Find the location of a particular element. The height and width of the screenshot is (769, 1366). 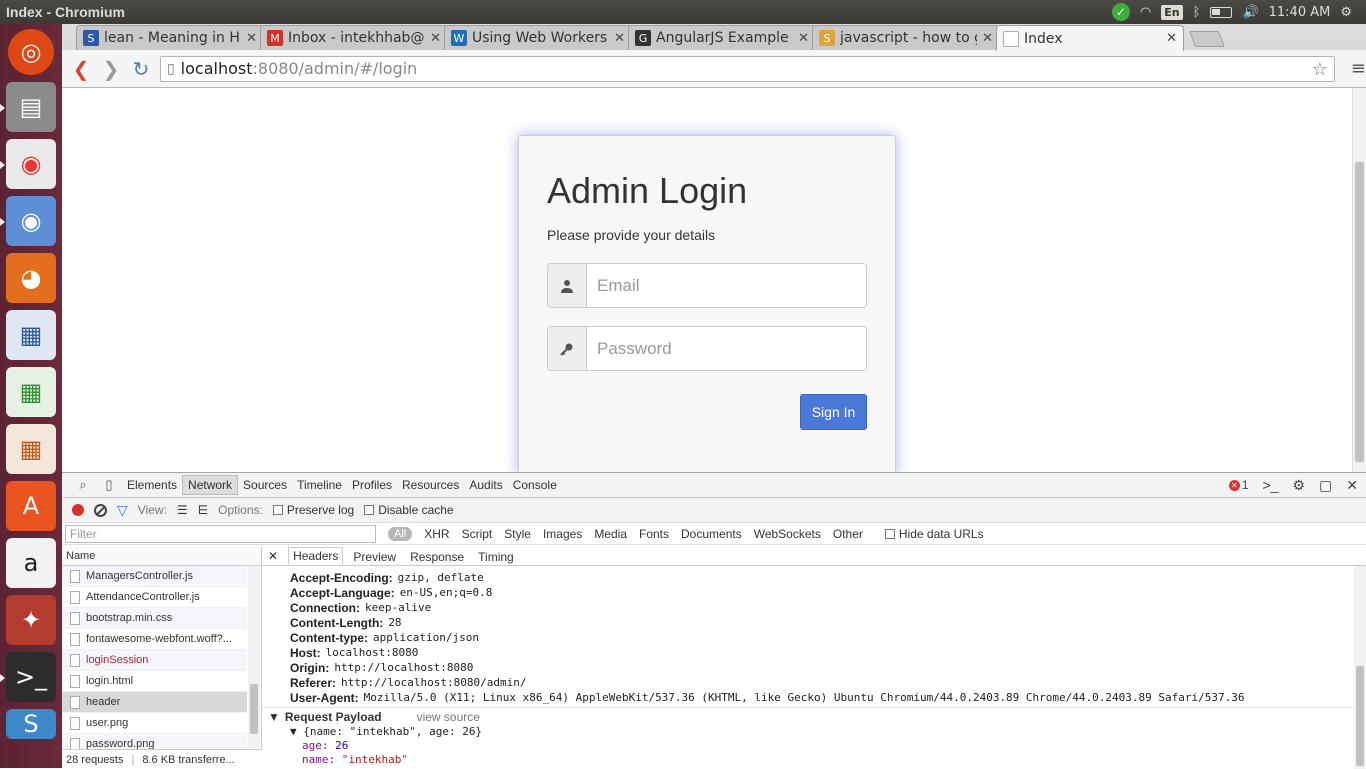

hamburger-menu-icon: ≡ is located at coordinates (1358, 68).